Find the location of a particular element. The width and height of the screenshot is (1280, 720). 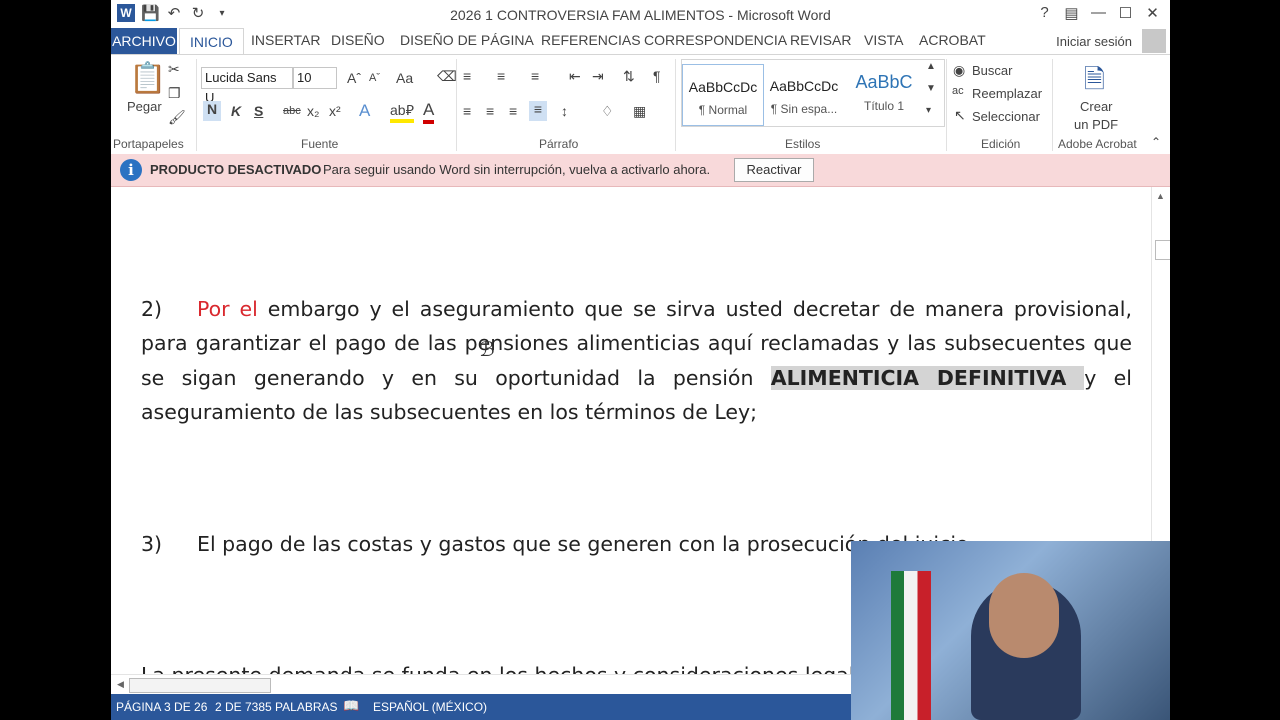

paragraph-group-label: Párrafo is located at coordinates (559, 144).